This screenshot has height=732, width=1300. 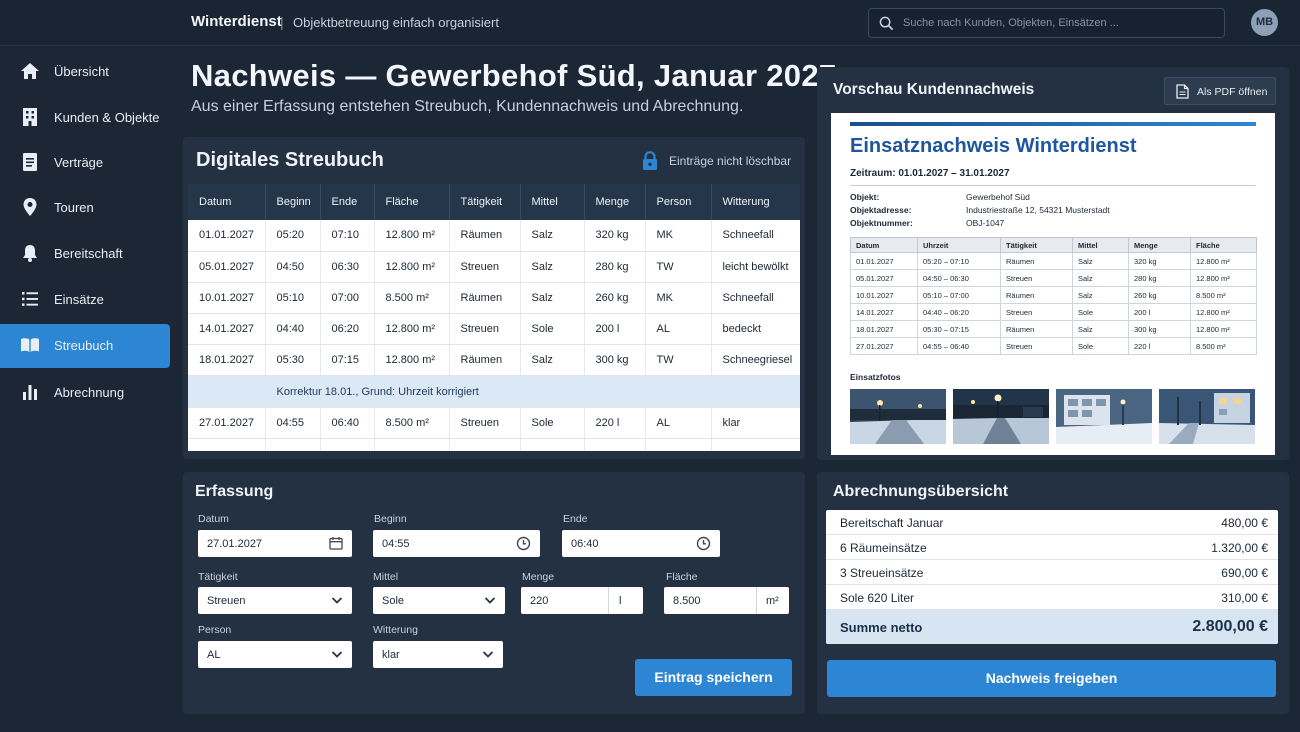 What do you see at coordinates (438, 654) in the screenshot?
I see `witterung-select: klar` at bounding box center [438, 654].